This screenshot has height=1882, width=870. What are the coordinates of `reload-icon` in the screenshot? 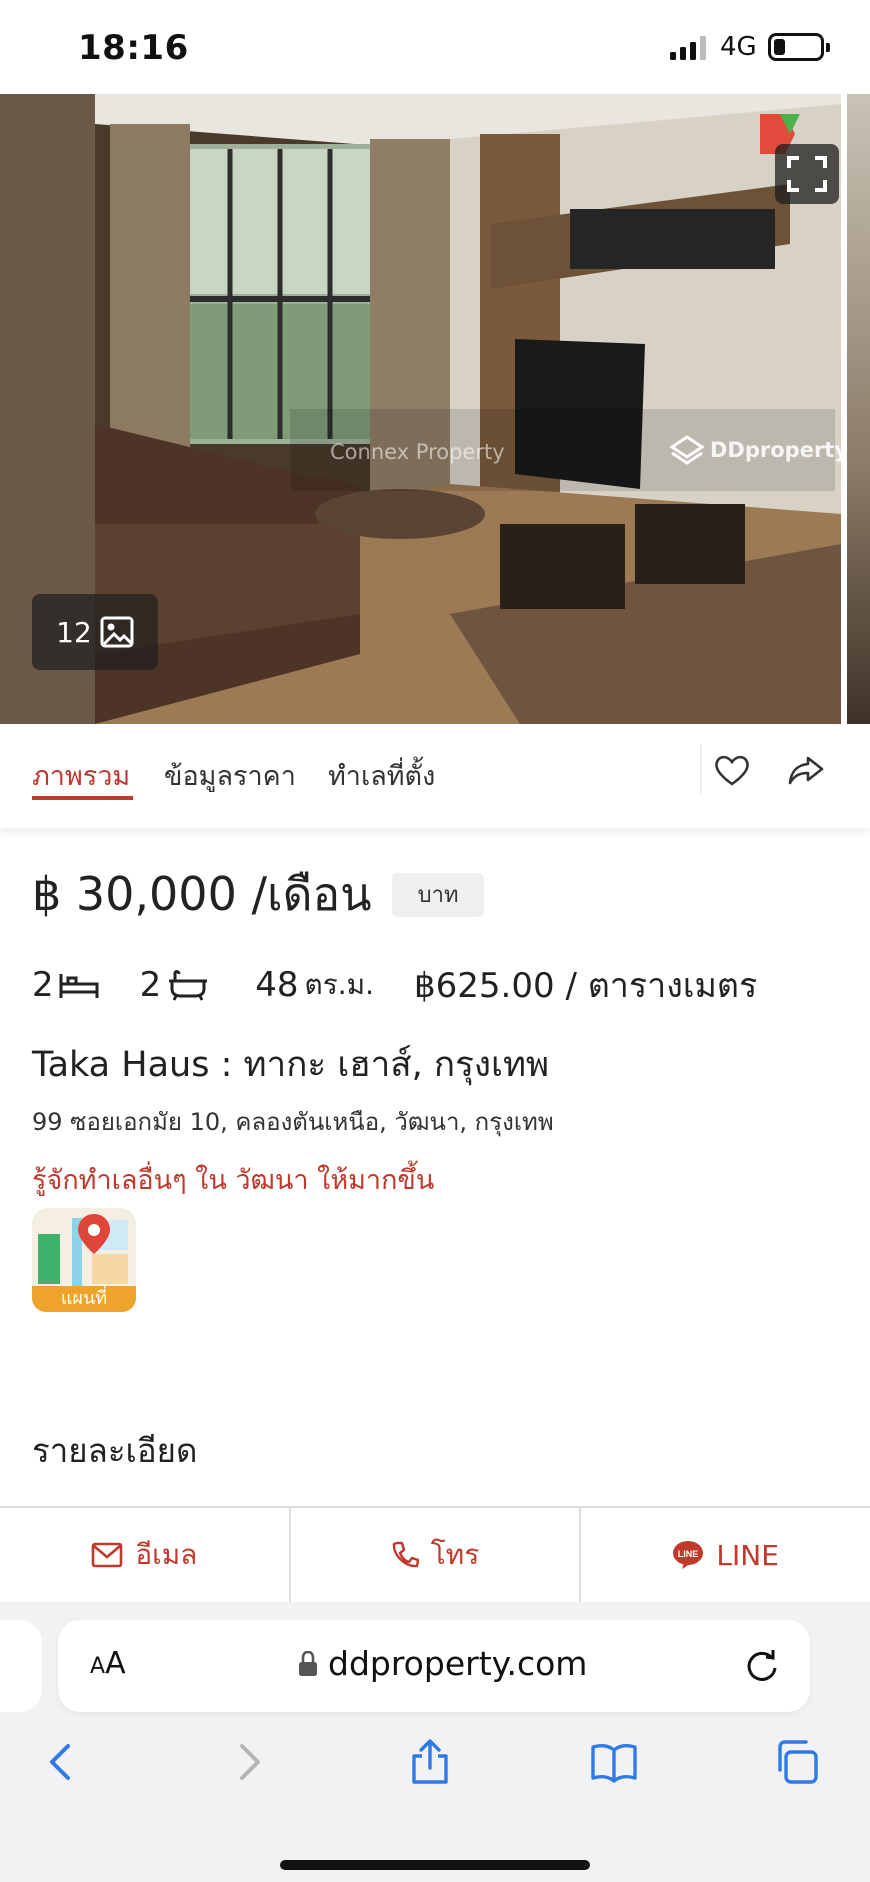 It's located at (762, 1666).